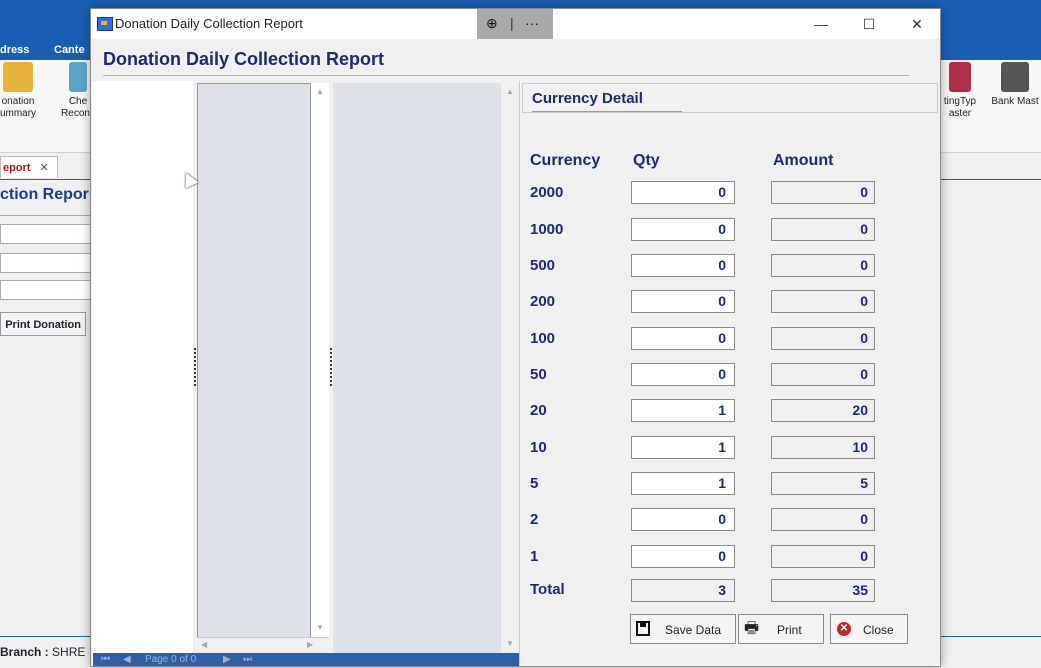 The height and width of the screenshot is (668, 1041). Describe the element at coordinates (823, 192) in the screenshot. I see `amount-field-2000: 0` at that location.